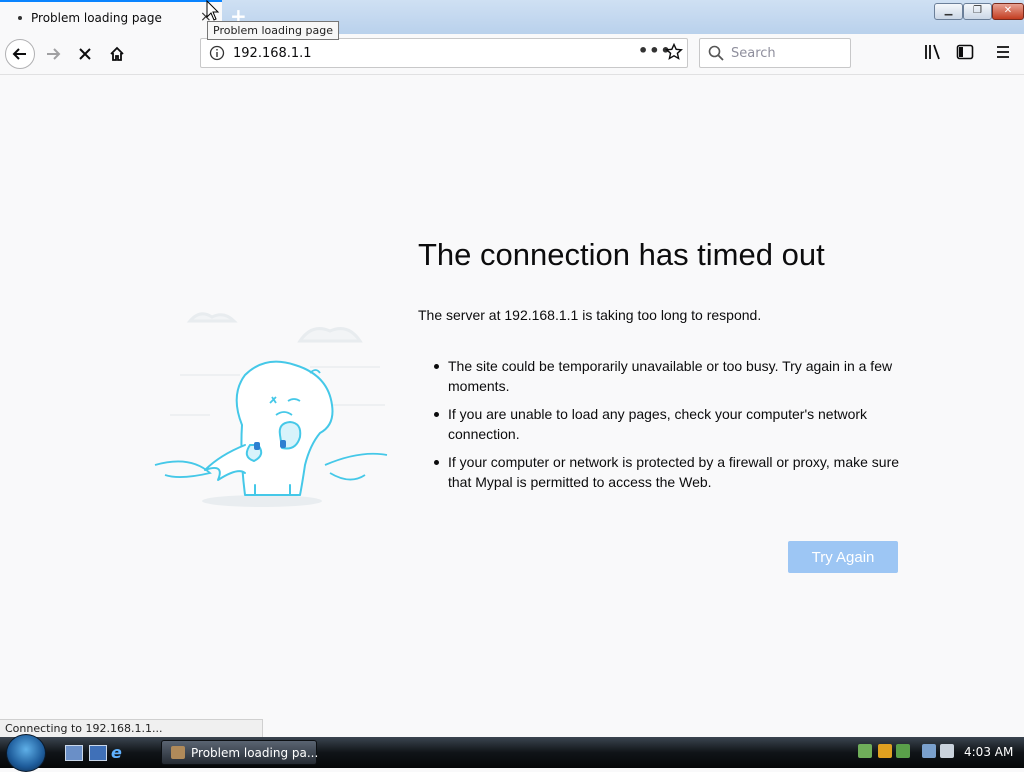 Image resolution: width=1024 pixels, height=772 pixels. I want to click on try-again-button: Try Again, so click(843, 557).